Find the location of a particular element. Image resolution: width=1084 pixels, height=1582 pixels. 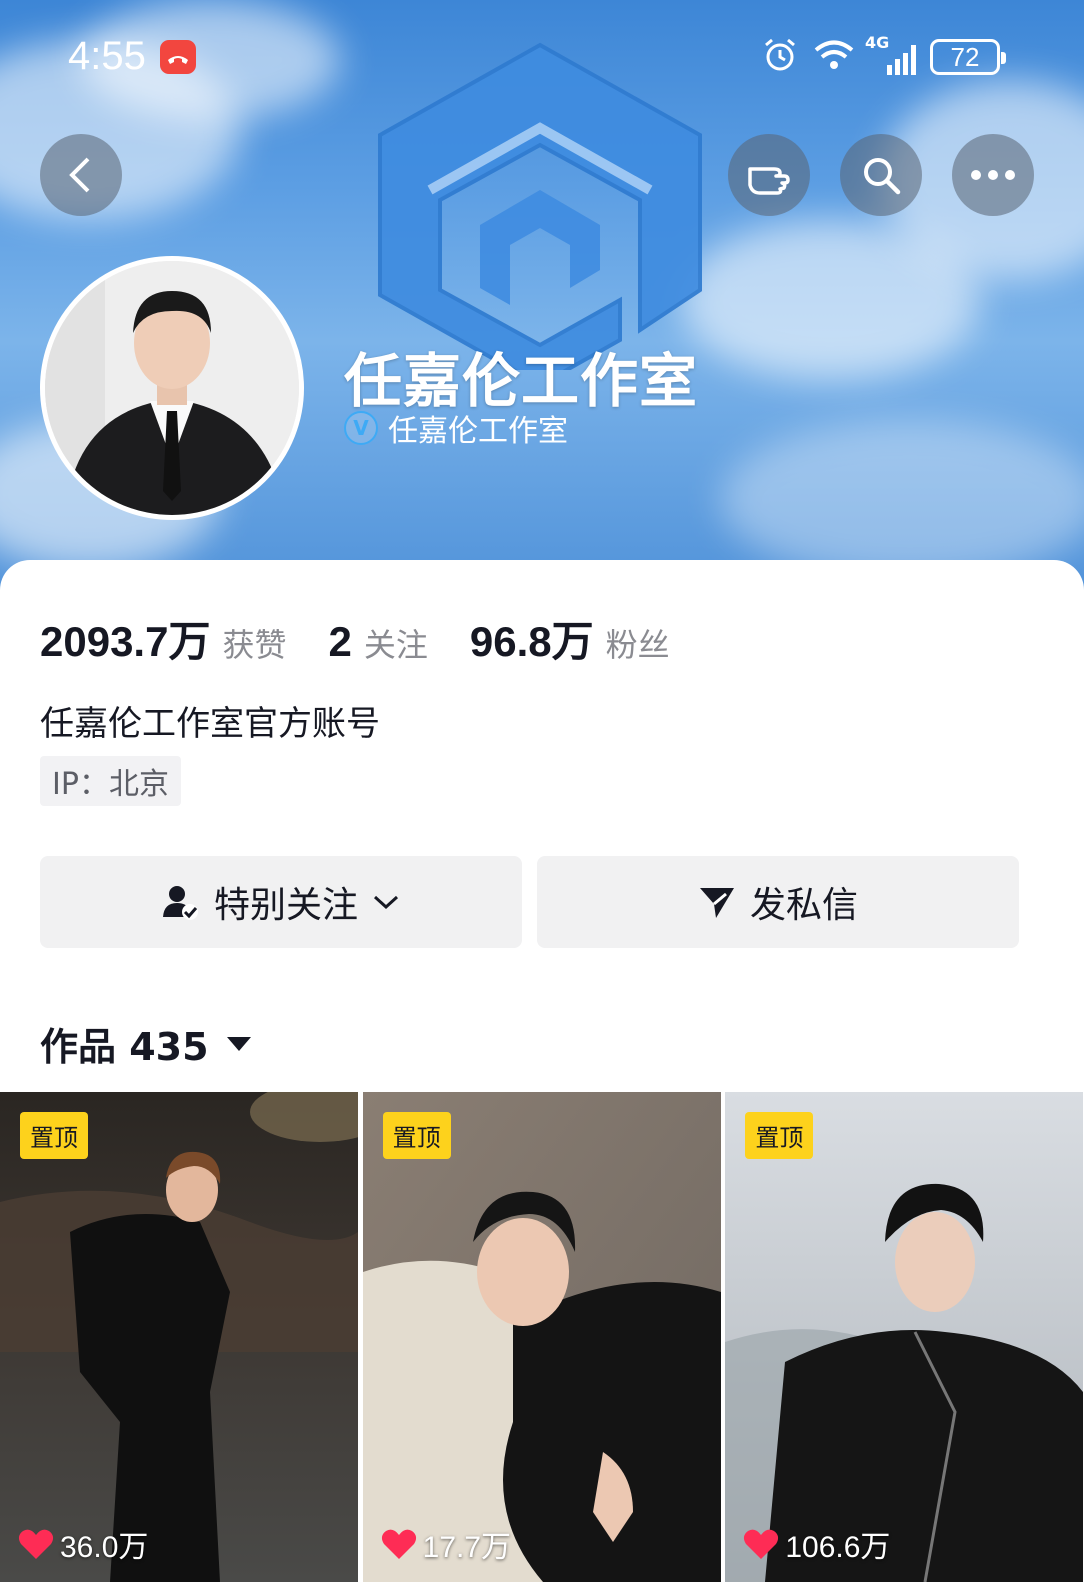

more-options-button is located at coordinates (993, 175).